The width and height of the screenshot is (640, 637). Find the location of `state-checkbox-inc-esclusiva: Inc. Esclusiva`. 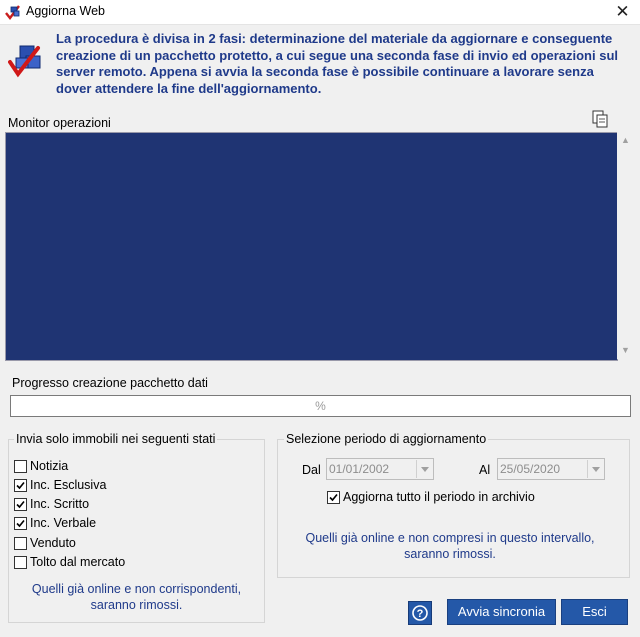

state-checkbox-inc-esclusiva: Inc. Esclusiva is located at coordinates (60, 485).